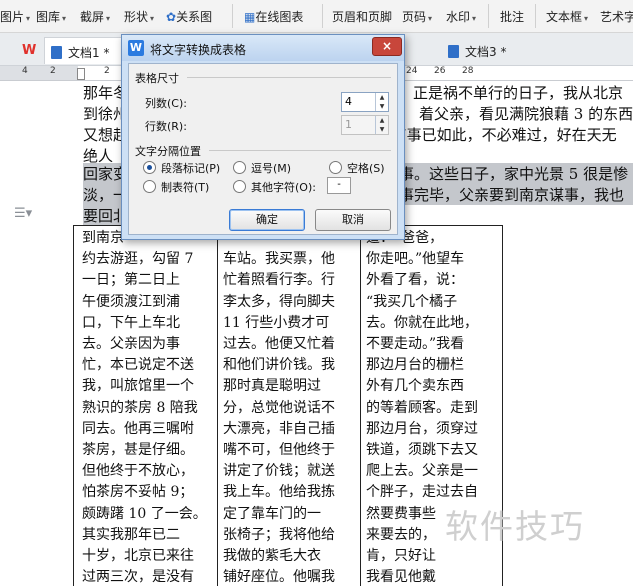  What do you see at coordinates (157, 78) in the screenshot?
I see `table-size-group-label: 表格尺寸` at bounding box center [157, 78].